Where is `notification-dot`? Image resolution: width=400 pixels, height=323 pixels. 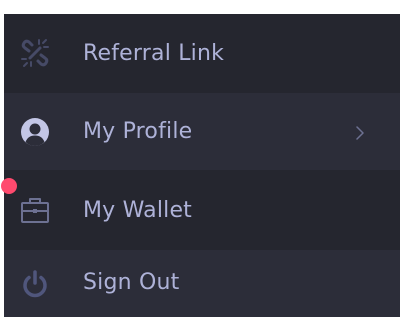 notification-dot is located at coordinates (9, 186).